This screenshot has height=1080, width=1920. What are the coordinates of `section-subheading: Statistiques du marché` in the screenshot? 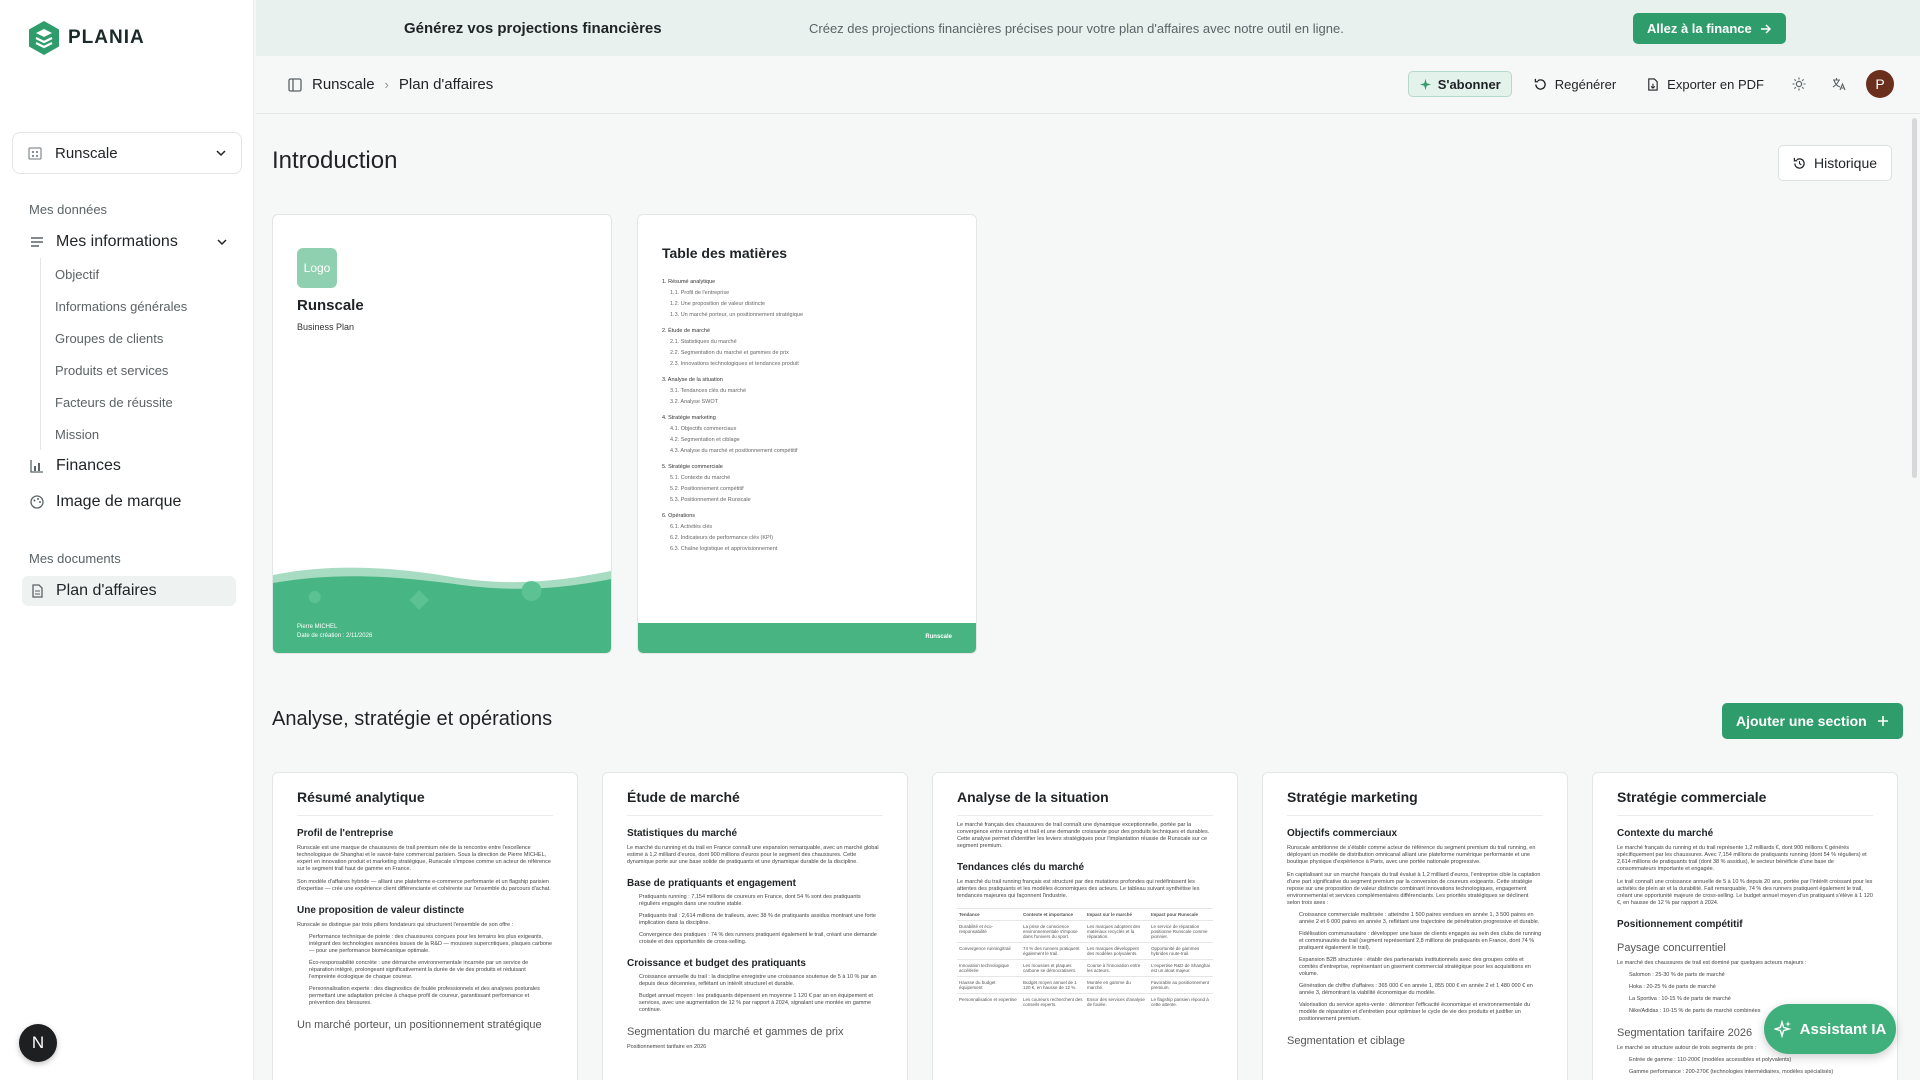 It's located at (682, 833).